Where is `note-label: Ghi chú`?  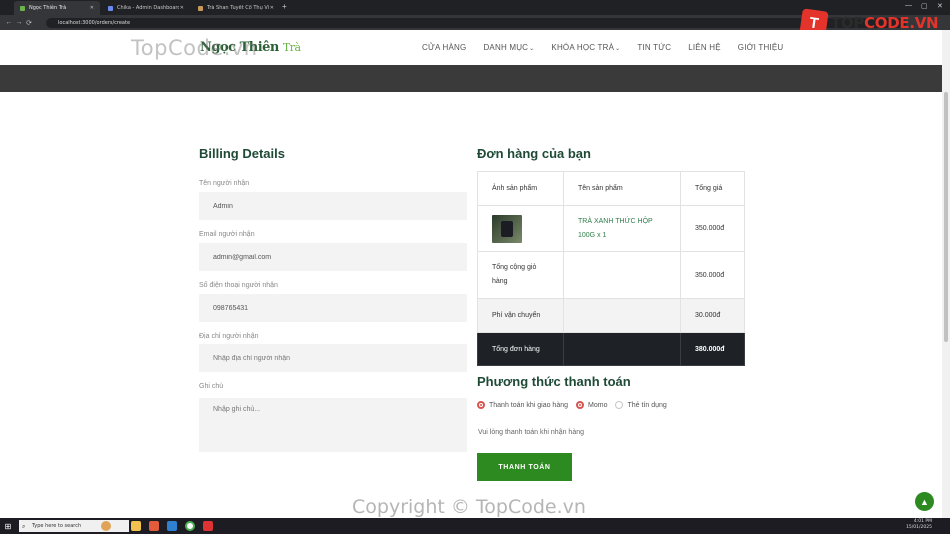 note-label: Ghi chú is located at coordinates (211, 386).